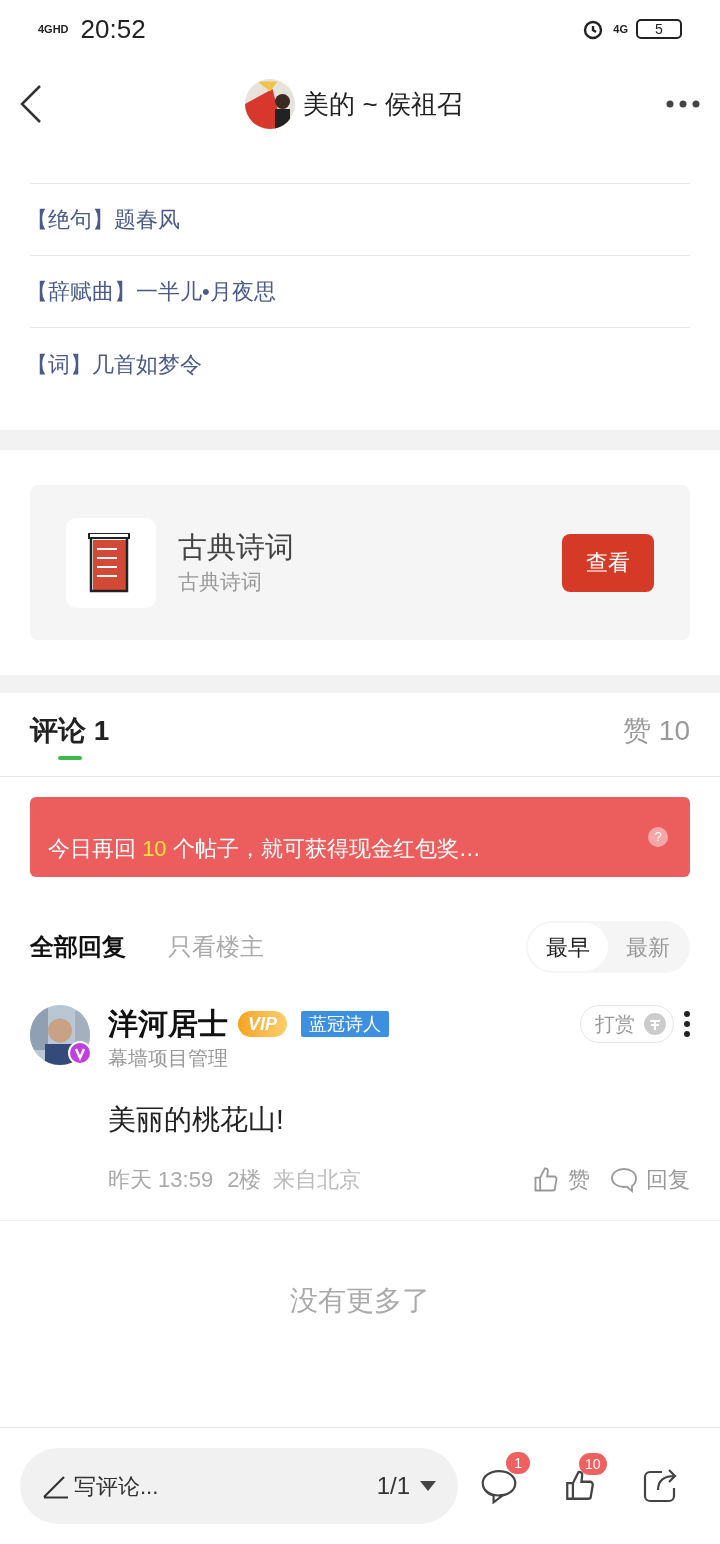  Describe the element at coordinates (80, 1053) in the screenshot. I see `verified-icon` at that location.